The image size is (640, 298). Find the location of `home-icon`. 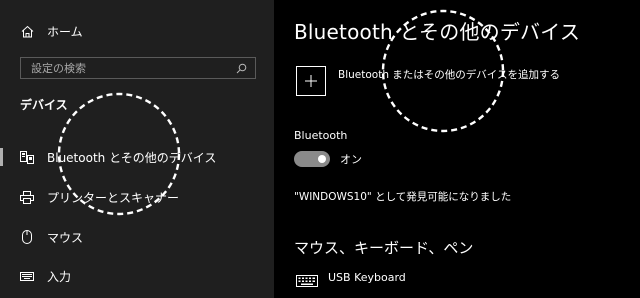

home-icon is located at coordinates (27, 31).